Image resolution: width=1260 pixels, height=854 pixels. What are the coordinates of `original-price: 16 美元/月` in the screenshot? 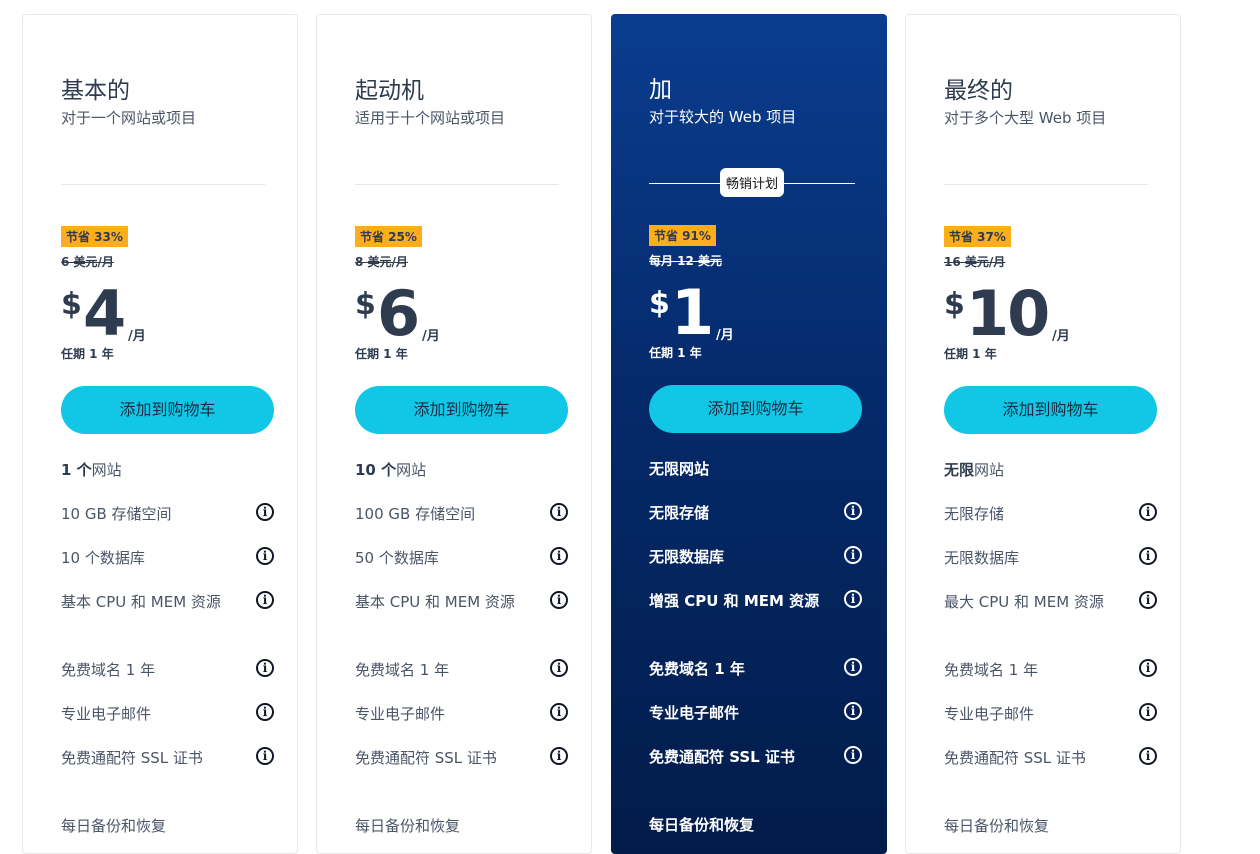 It's located at (975, 262).